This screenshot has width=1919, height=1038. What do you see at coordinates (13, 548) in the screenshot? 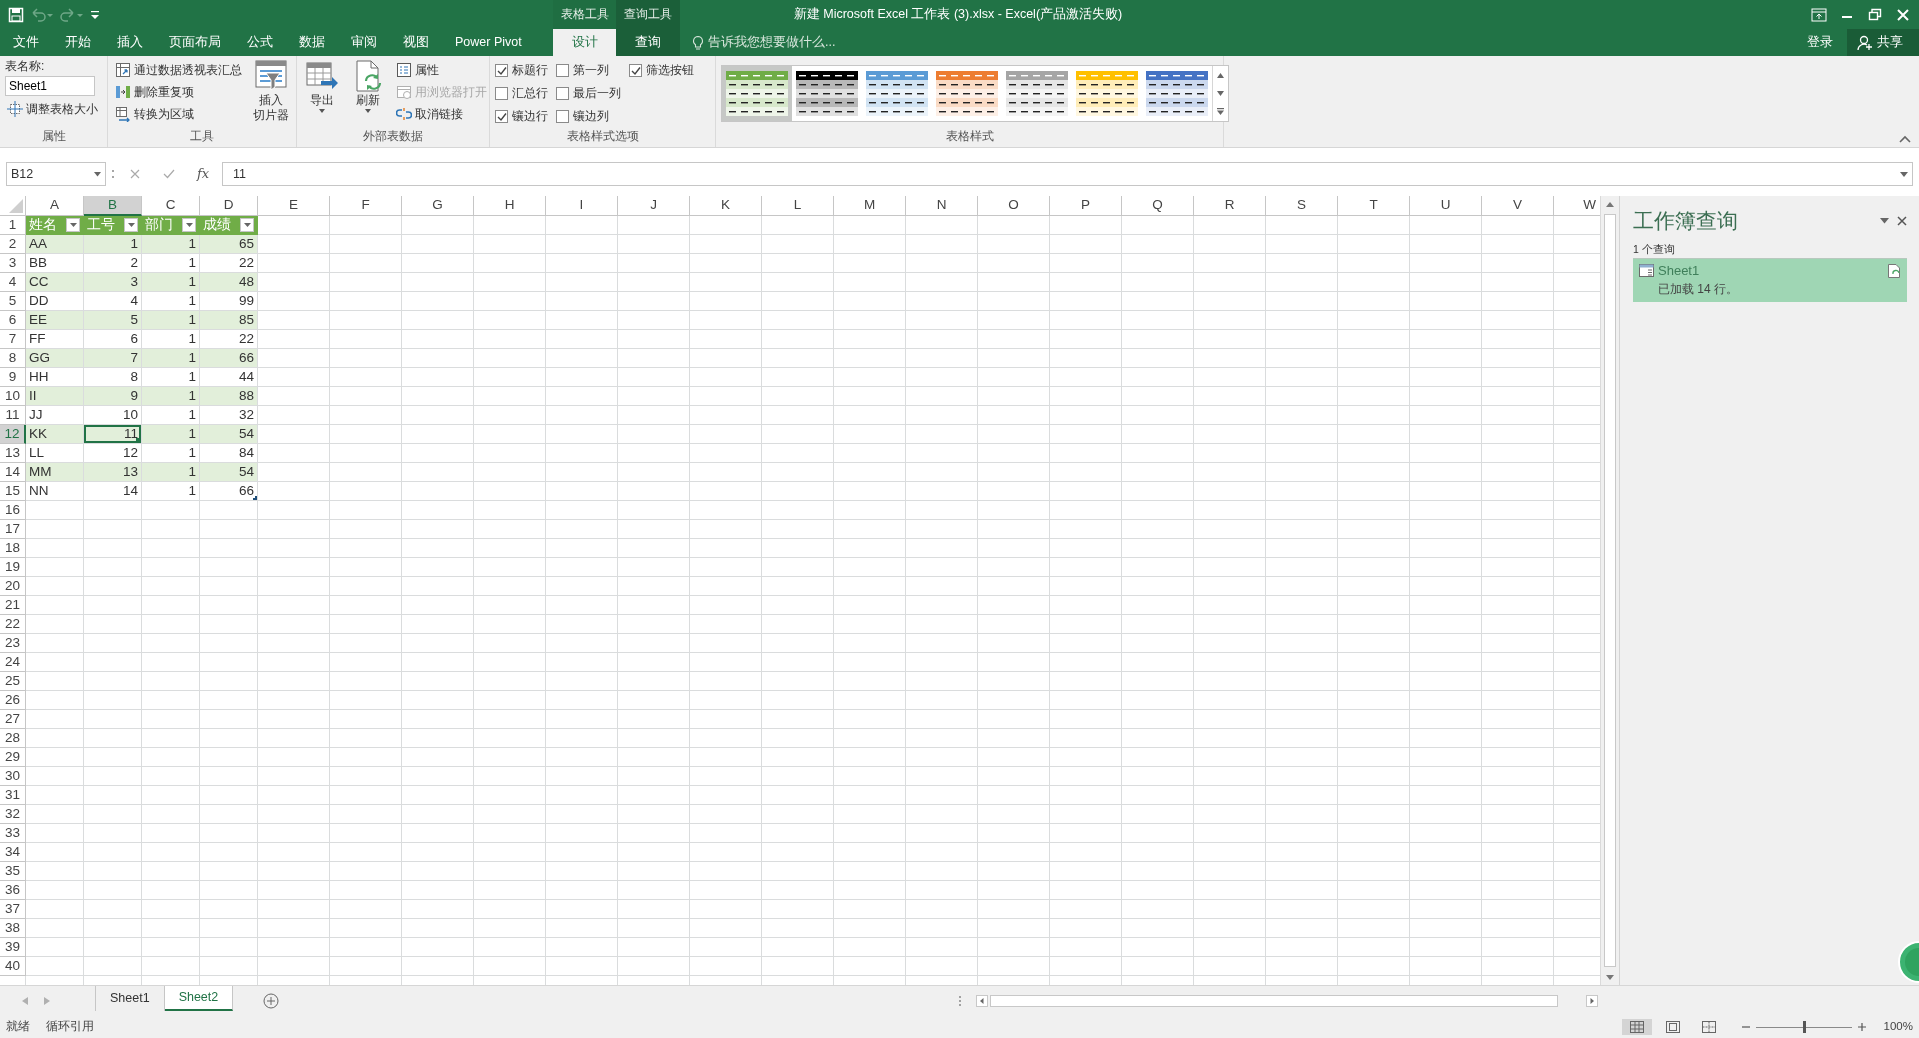
I see `row-header: 18` at bounding box center [13, 548].